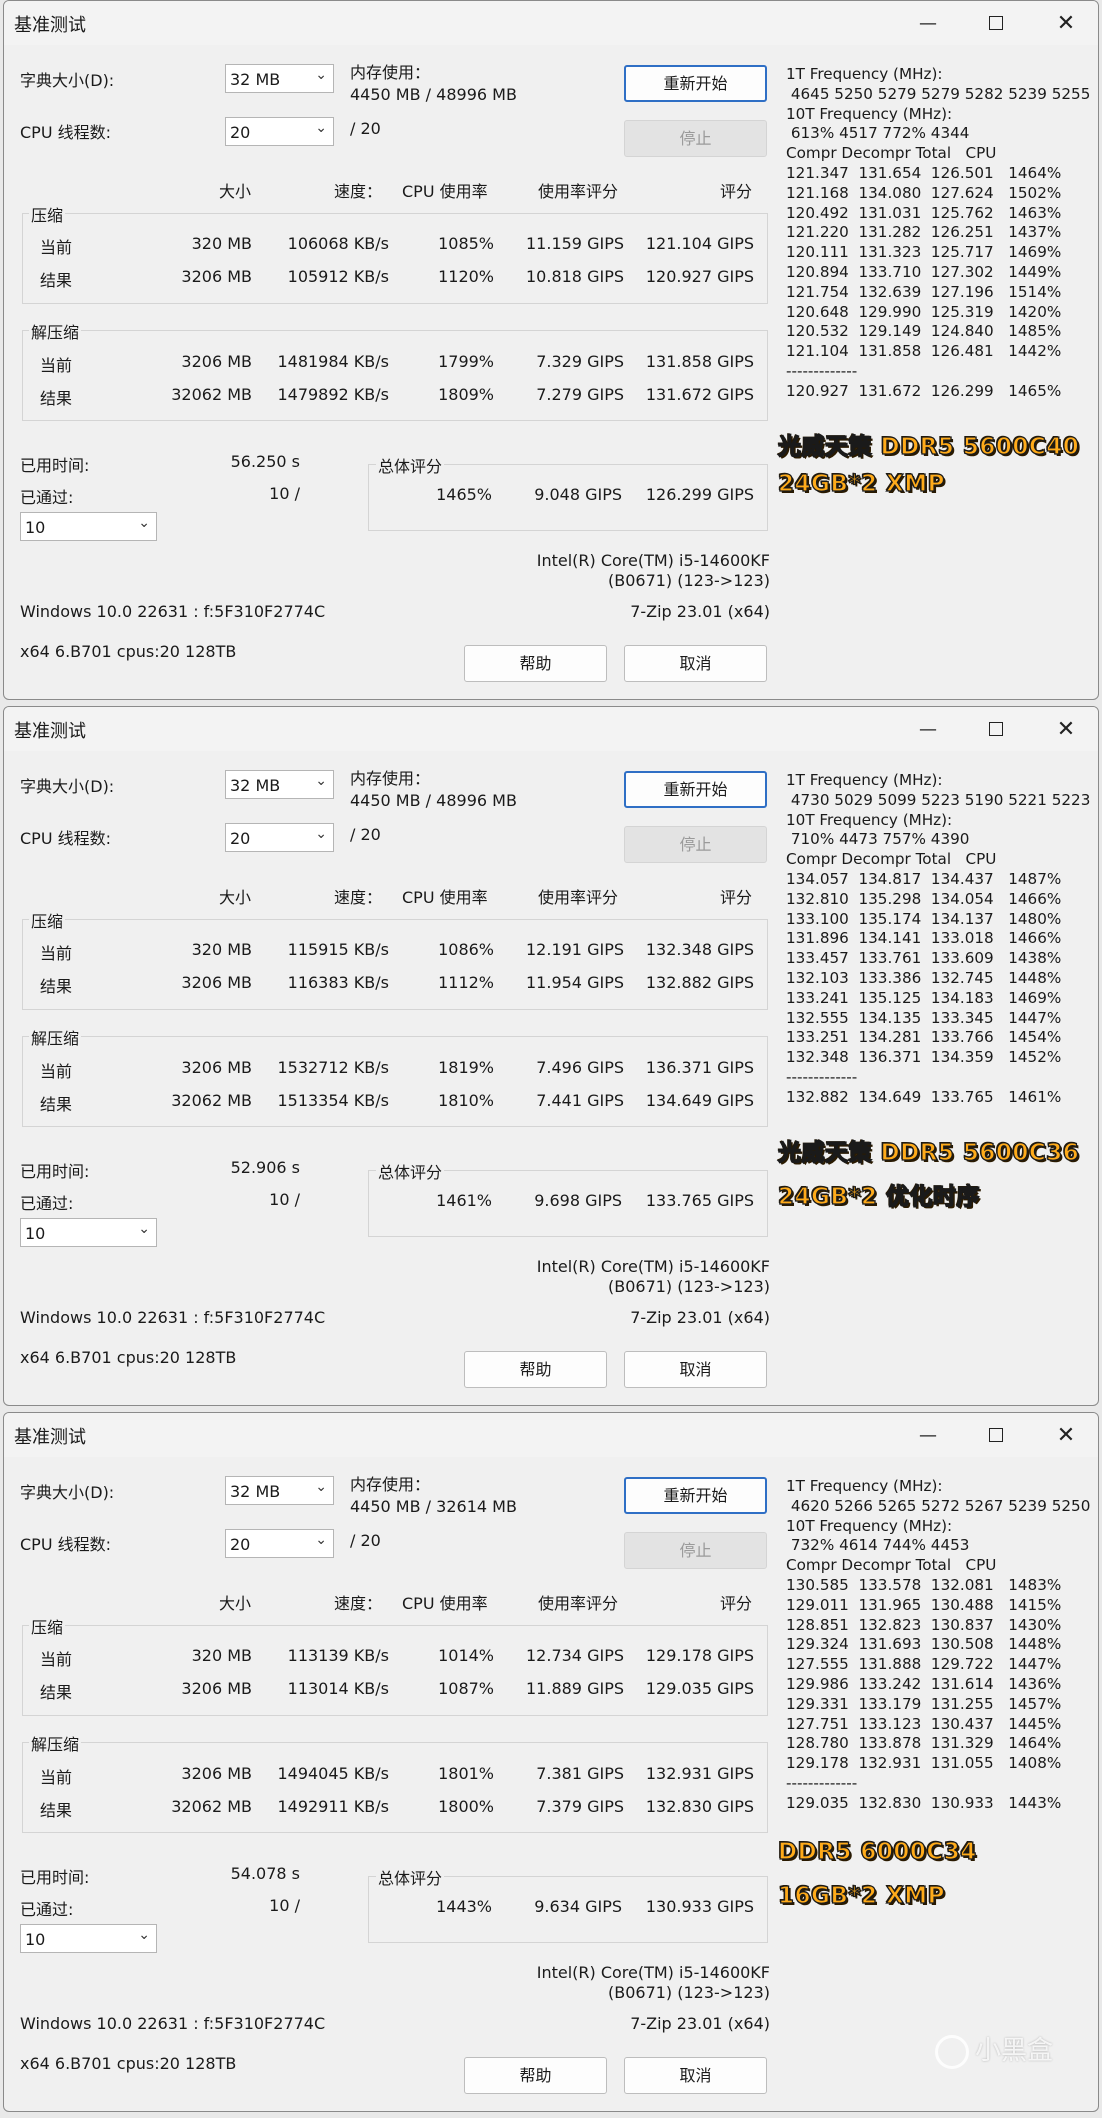 The width and height of the screenshot is (1102, 2118). Describe the element at coordinates (578, 191) in the screenshot. I see `col-rating-usage-header: 使用率评分` at that location.